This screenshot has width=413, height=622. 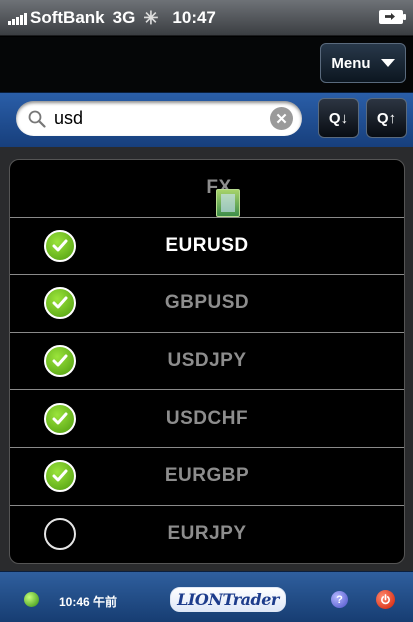 What do you see at coordinates (124, 17) in the screenshot?
I see `network-type: 3G` at bounding box center [124, 17].